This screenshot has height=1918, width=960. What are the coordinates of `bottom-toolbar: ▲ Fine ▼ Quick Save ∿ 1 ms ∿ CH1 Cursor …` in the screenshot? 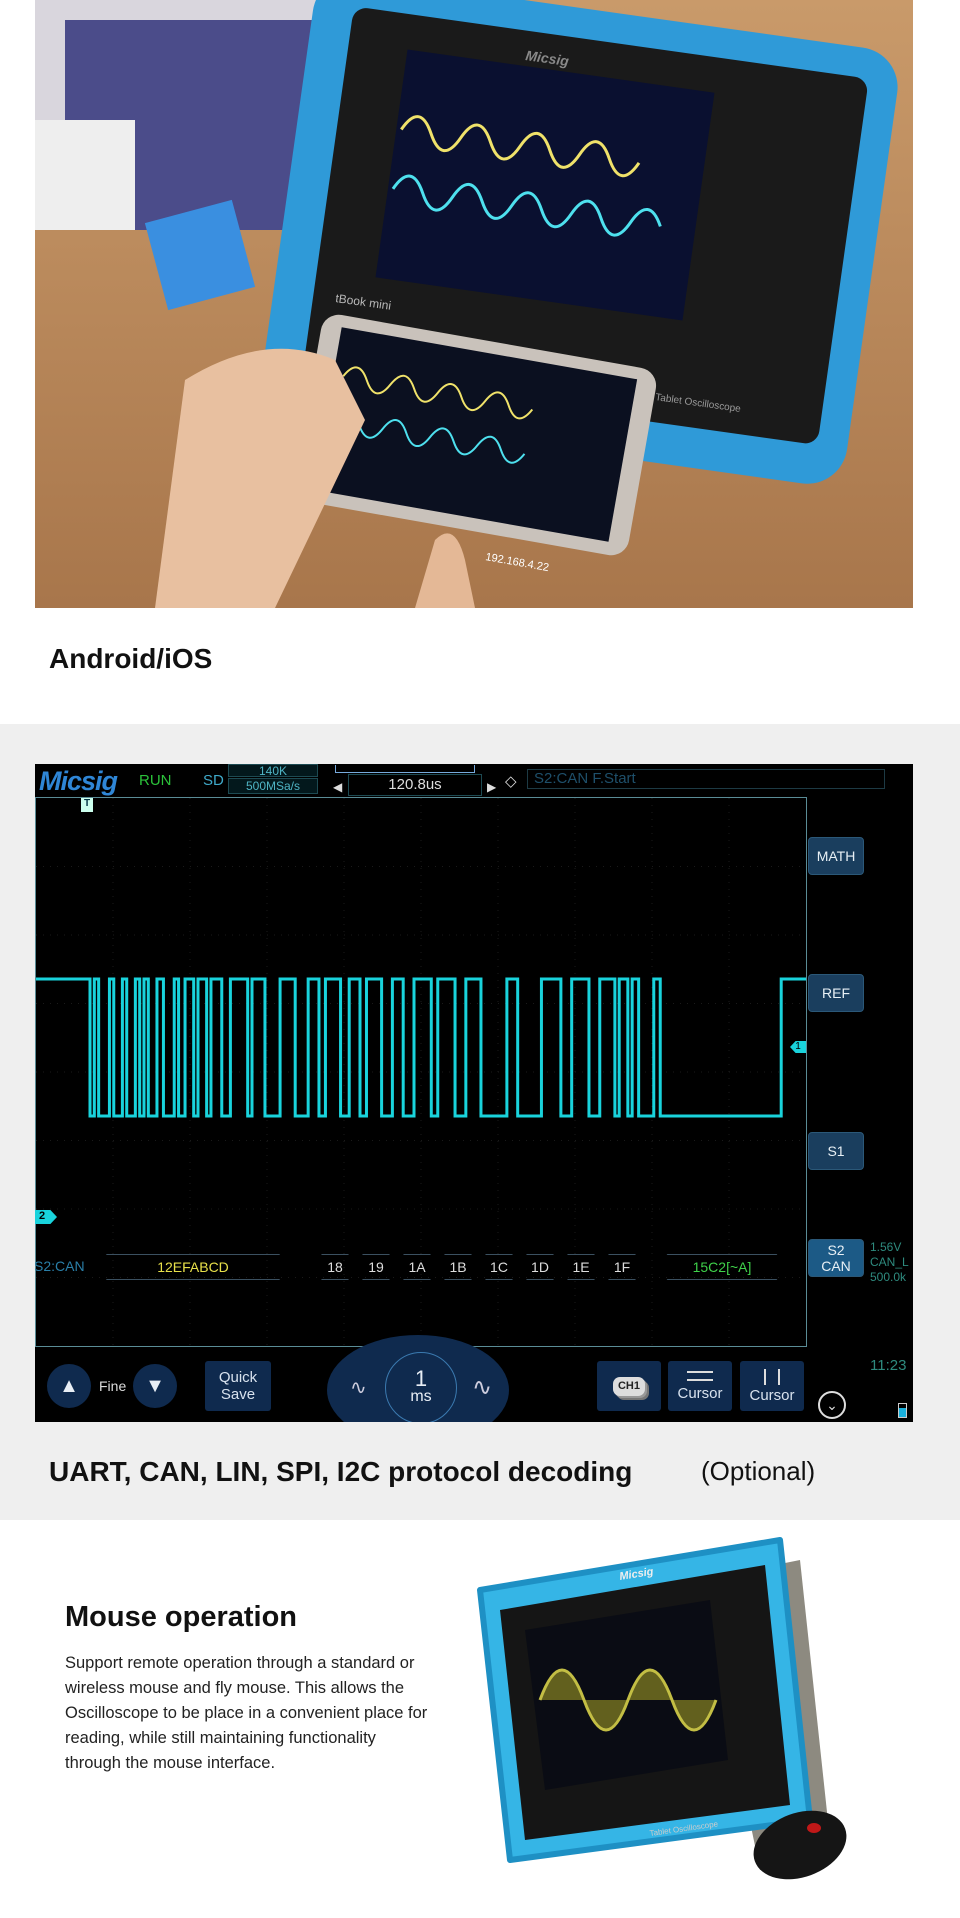 It's located at (474, 1378).